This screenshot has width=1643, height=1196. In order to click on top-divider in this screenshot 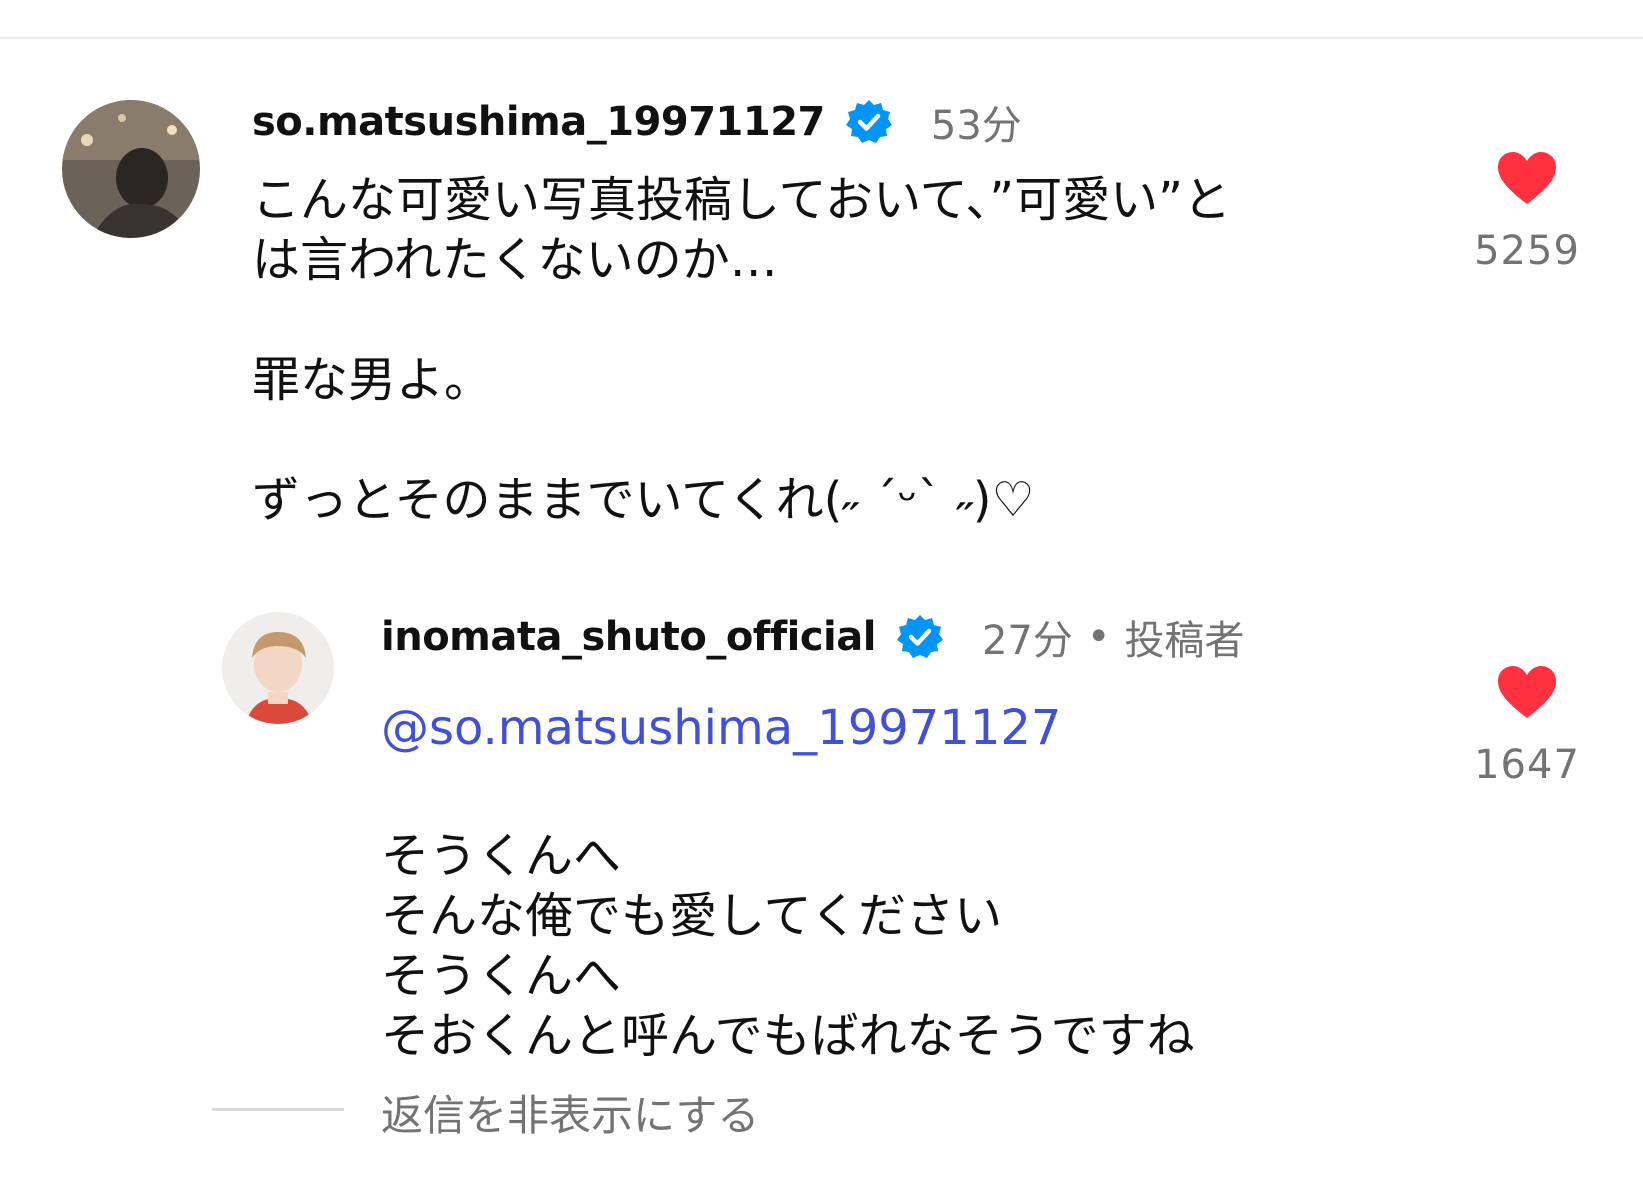, I will do `click(821, 38)`.